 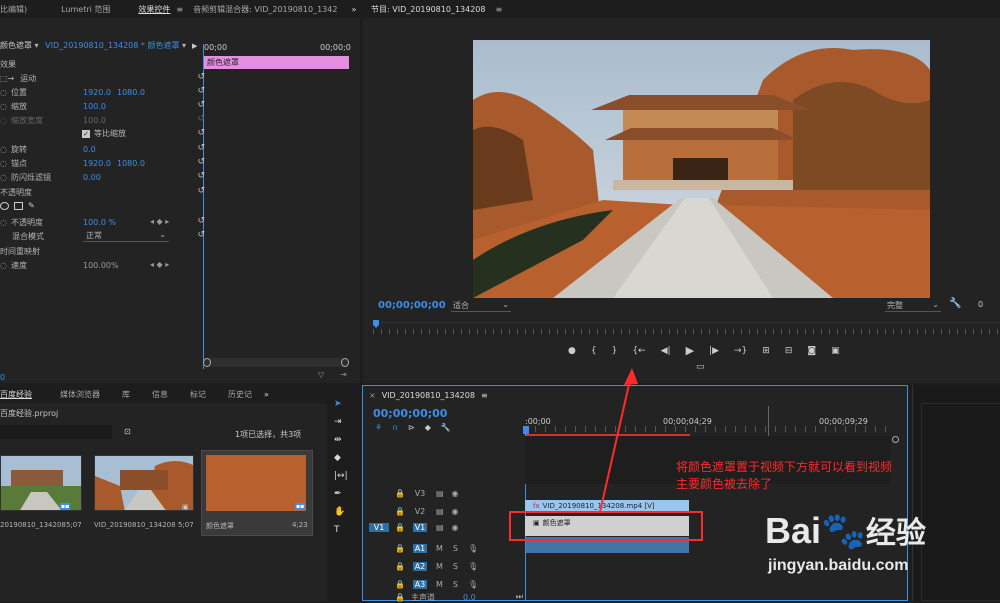 What do you see at coordinates (125, 394) in the screenshot?
I see `tab-libraries: 库` at bounding box center [125, 394].